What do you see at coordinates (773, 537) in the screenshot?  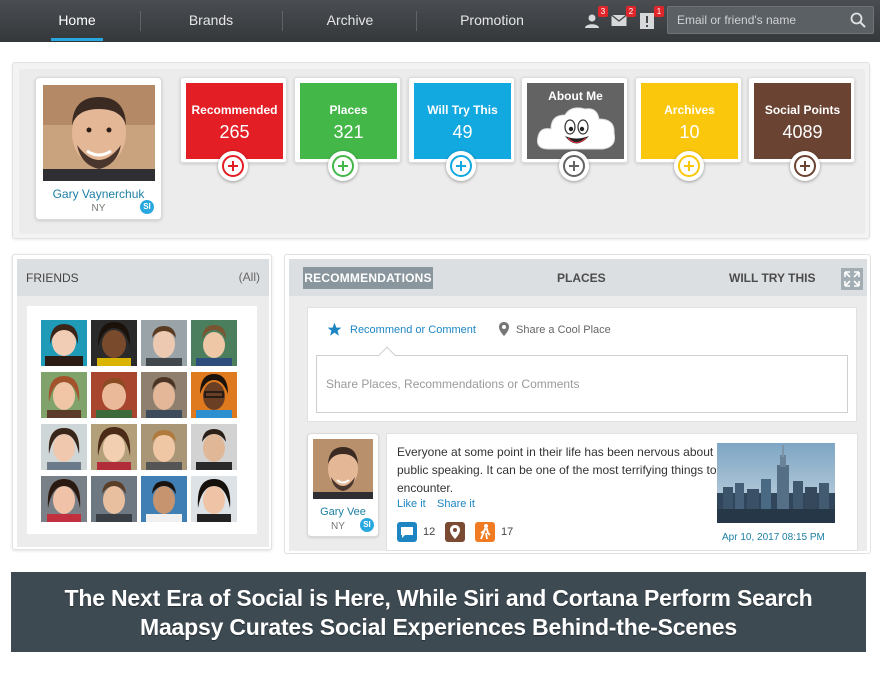 I see `post-date: Apr 10, 2017 08:15 PM` at bounding box center [773, 537].